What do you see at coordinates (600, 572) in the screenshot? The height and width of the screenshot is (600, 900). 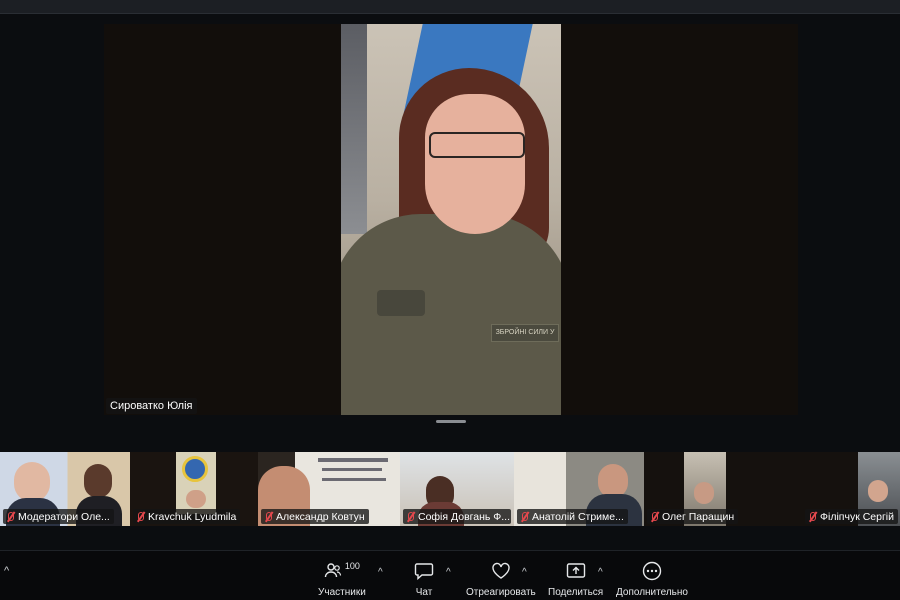 I see `share-caret: ^` at bounding box center [600, 572].